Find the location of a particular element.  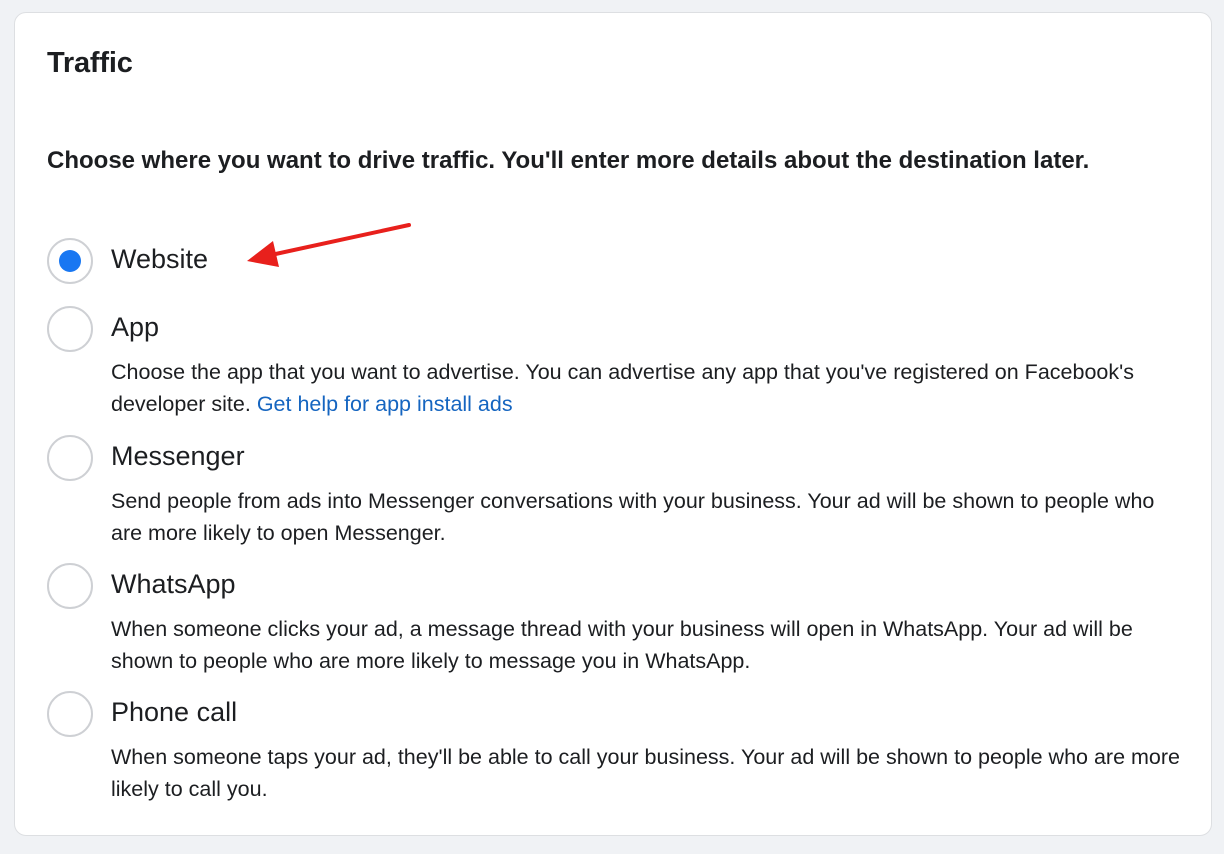

radio-selected-dot is located at coordinates (70, 261).